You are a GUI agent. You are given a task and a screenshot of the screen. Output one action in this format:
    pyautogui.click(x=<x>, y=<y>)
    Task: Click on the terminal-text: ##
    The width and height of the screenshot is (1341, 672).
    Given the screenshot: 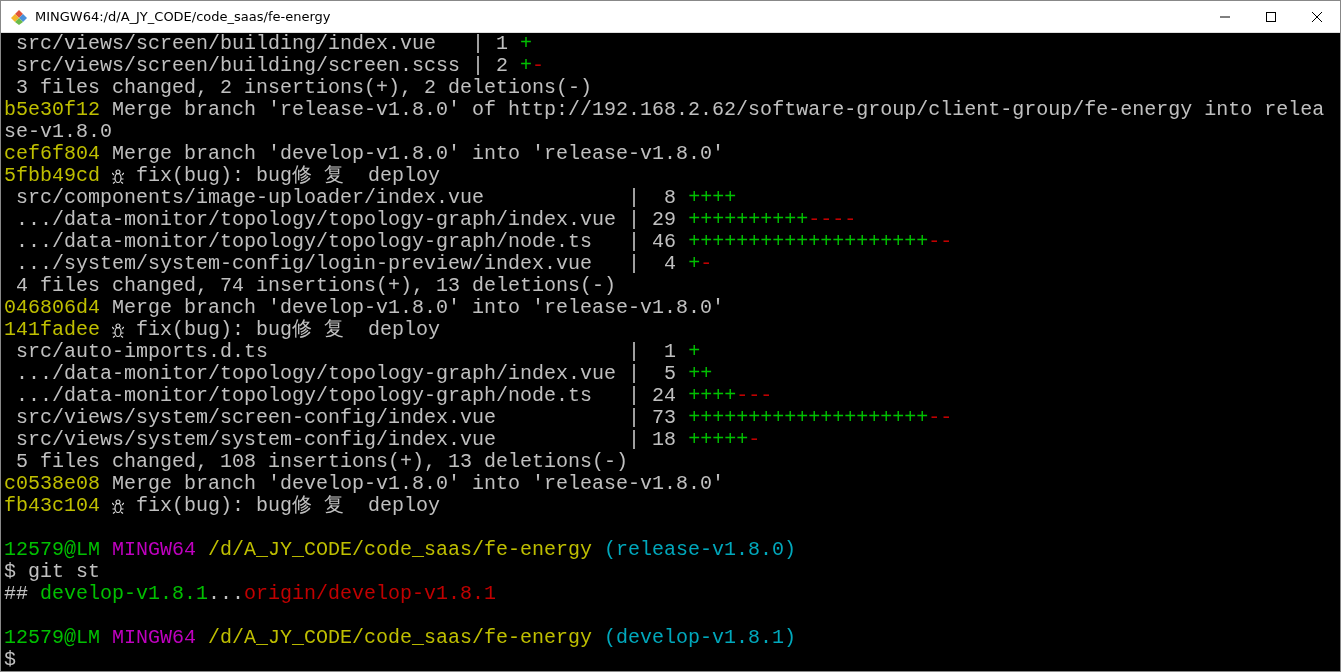 What is the action you would take?
    pyautogui.click(x=16, y=594)
    